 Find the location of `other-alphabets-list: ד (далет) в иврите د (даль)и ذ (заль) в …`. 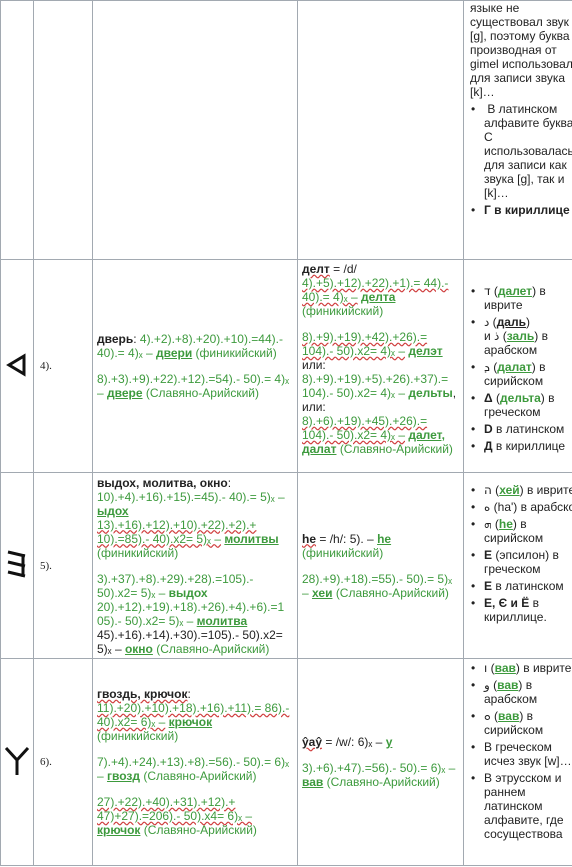

other-alphabets-list: ד (далет) в иврите د (даль)и ذ (заль) в … is located at coordinates (521, 368).